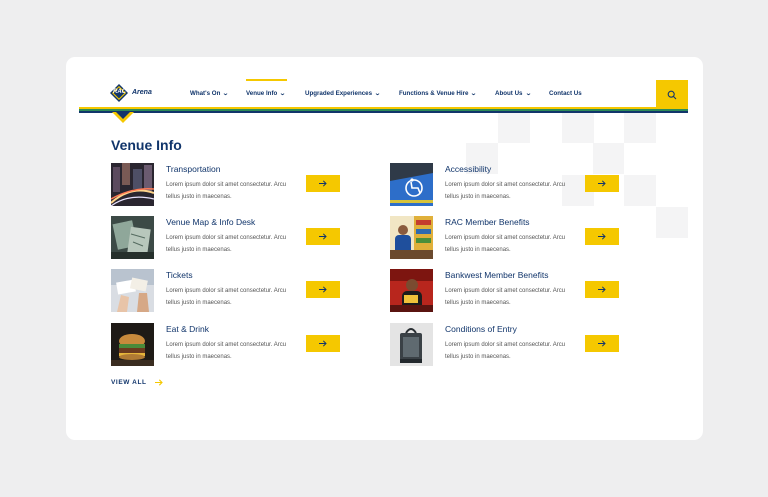 This screenshot has width=768, height=497. Describe the element at coordinates (205, 93) in the screenshot. I see `nav-label: What's On` at that location.